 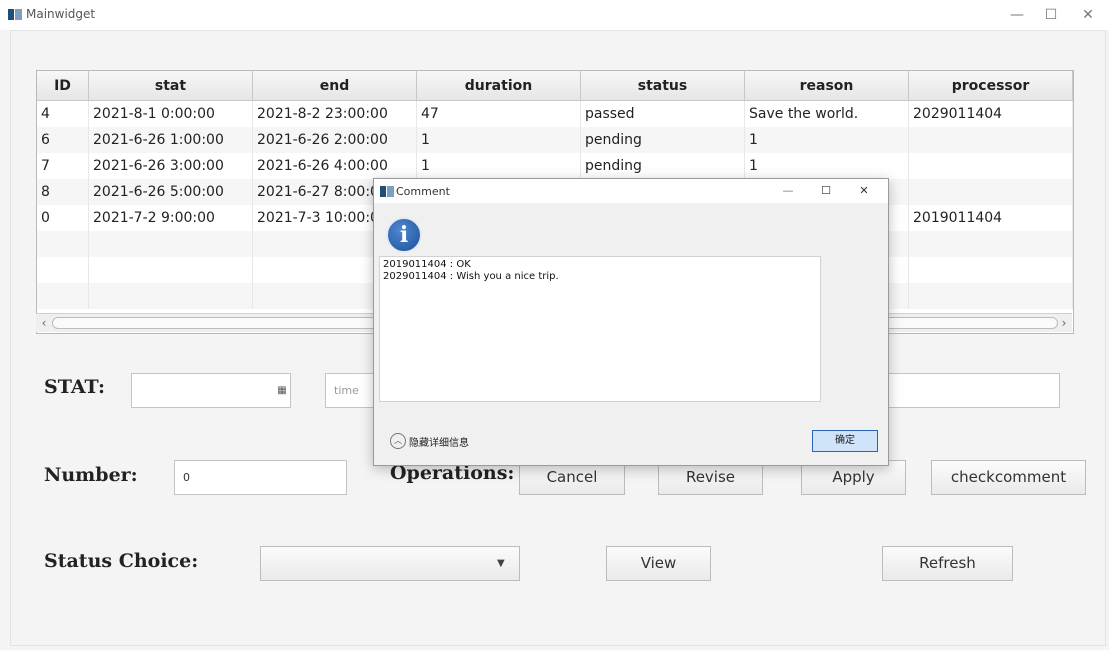 I want to click on calendar-icon: ▦, so click(x=282, y=390).